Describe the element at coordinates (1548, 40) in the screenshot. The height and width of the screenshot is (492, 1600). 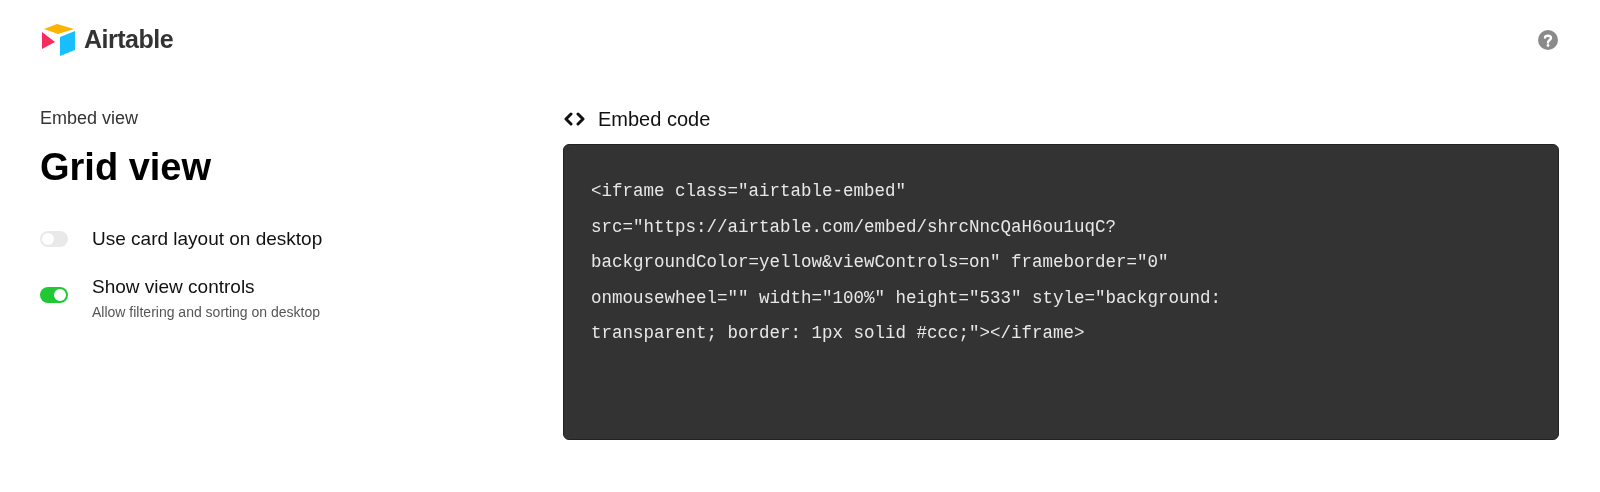
I see `help-icon` at that location.